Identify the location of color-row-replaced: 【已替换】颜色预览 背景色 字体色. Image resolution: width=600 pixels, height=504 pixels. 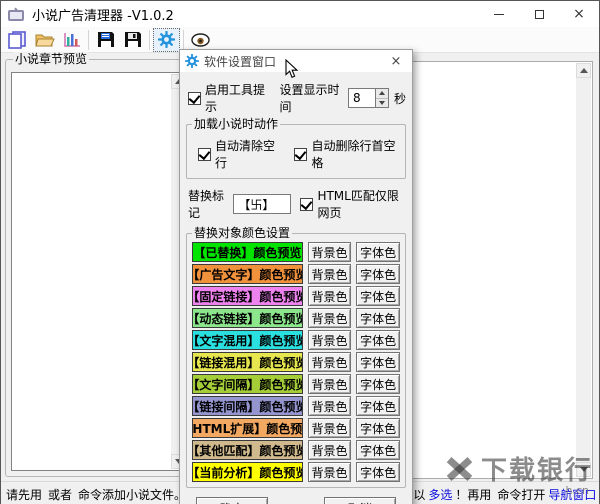
(296, 252).